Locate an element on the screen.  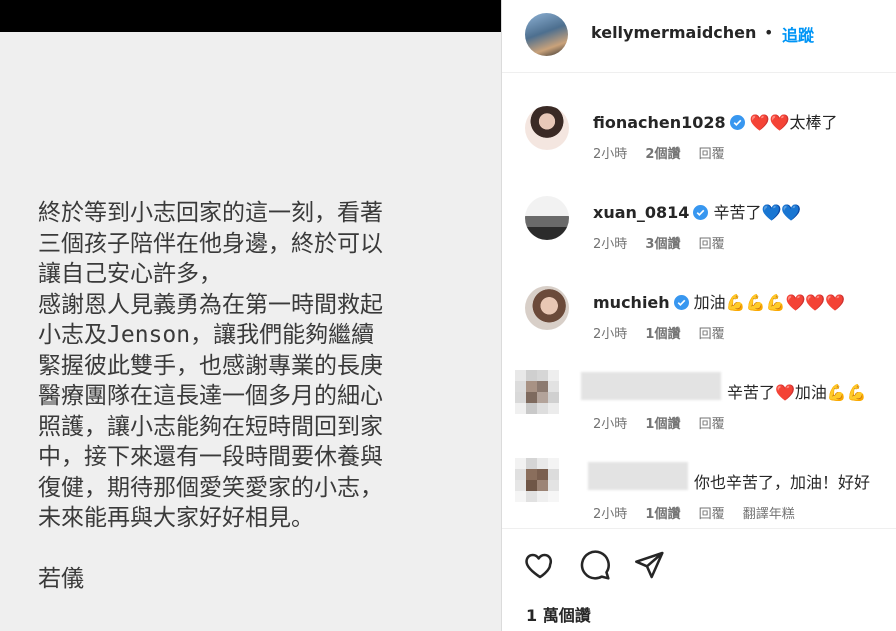
author-username: kellymermaidchen is located at coordinates (673, 32).